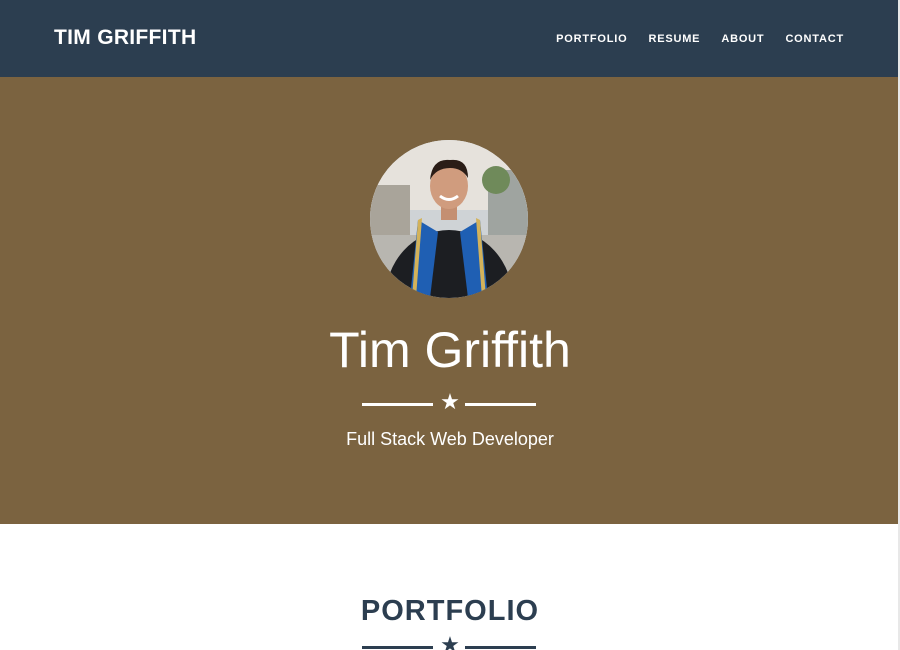  I want to click on profile-photo-illustration, so click(449, 219).